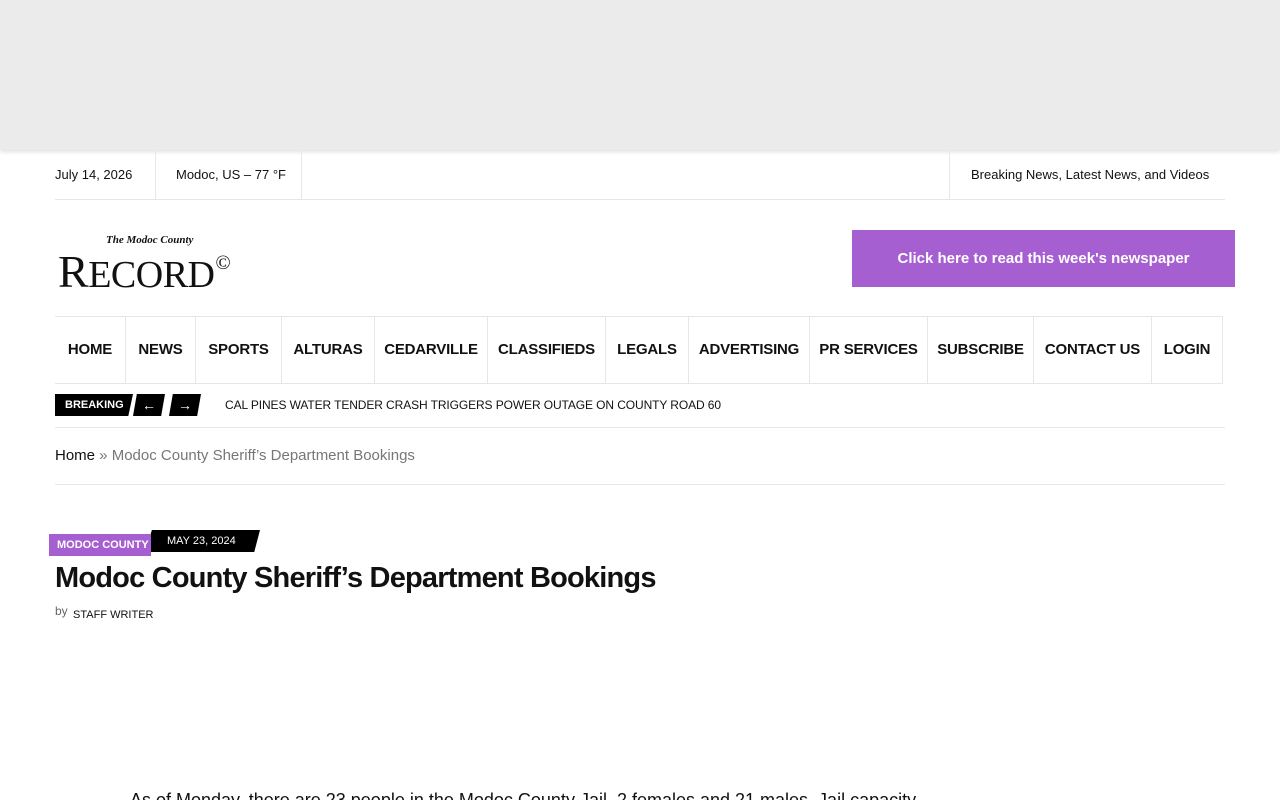  What do you see at coordinates (90, 350) in the screenshot?
I see `nav-item-home: HOME` at bounding box center [90, 350].